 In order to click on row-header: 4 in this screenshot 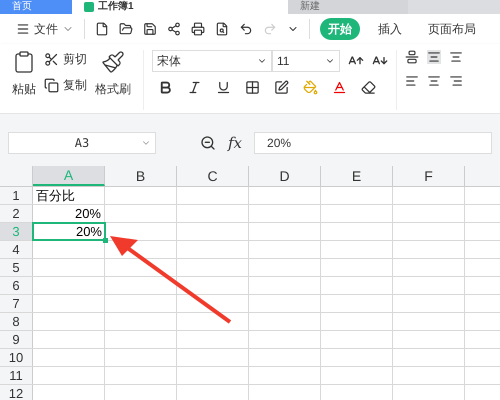, I will do `click(16, 249)`.